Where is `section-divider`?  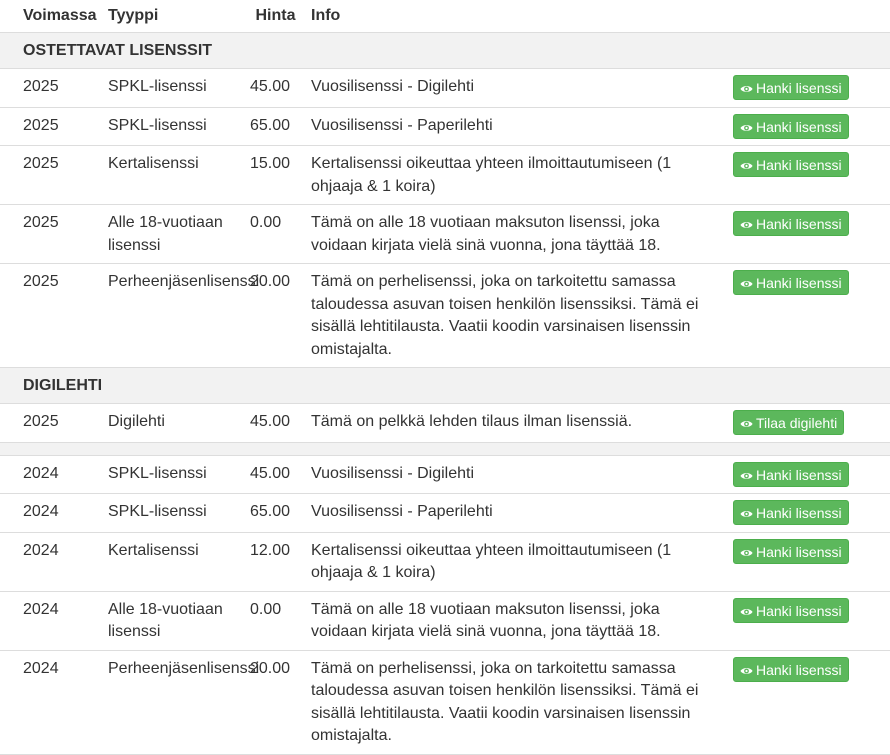 section-divider is located at coordinates (445, 449).